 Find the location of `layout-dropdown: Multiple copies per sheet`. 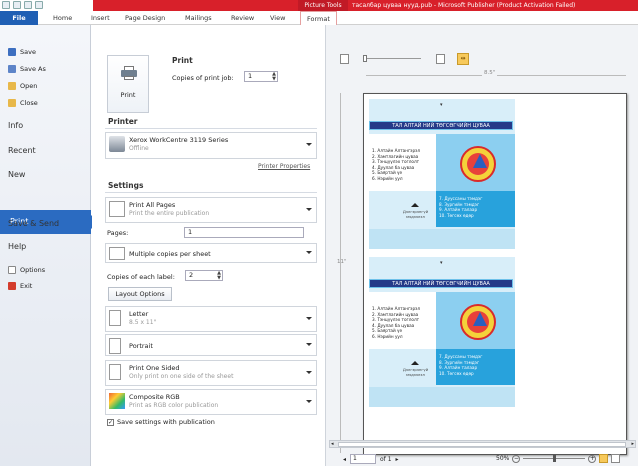

layout-dropdown: Multiple copies per sheet is located at coordinates (211, 253).